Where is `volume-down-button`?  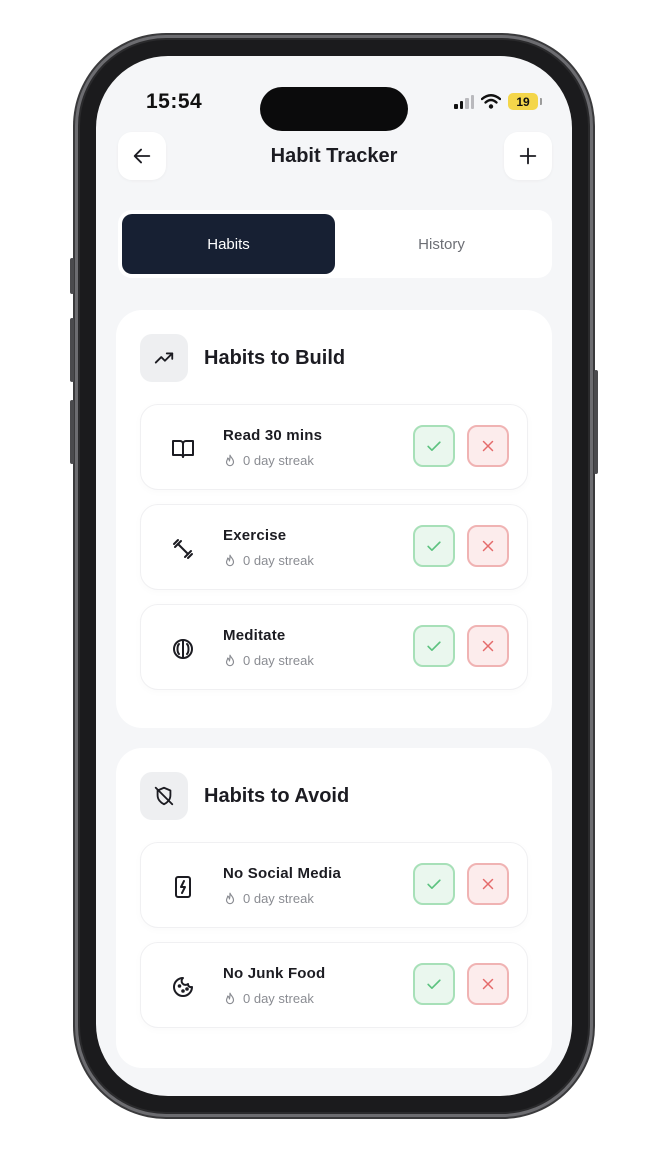 volume-down-button is located at coordinates (72, 432).